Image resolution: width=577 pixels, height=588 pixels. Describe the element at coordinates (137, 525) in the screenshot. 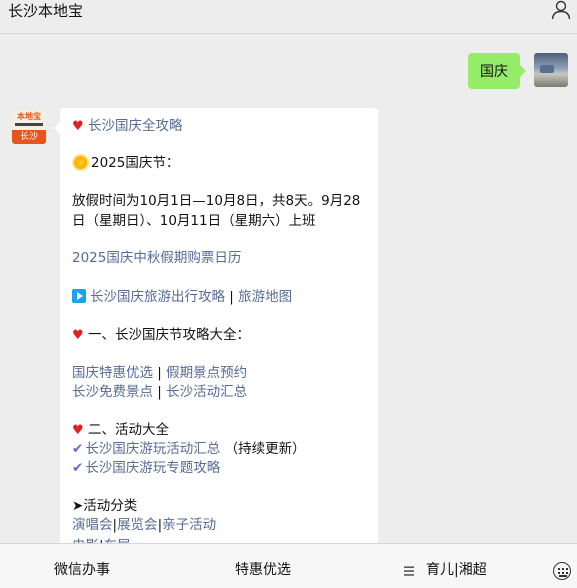

I see `exhibition-link: 展览会` at that location.